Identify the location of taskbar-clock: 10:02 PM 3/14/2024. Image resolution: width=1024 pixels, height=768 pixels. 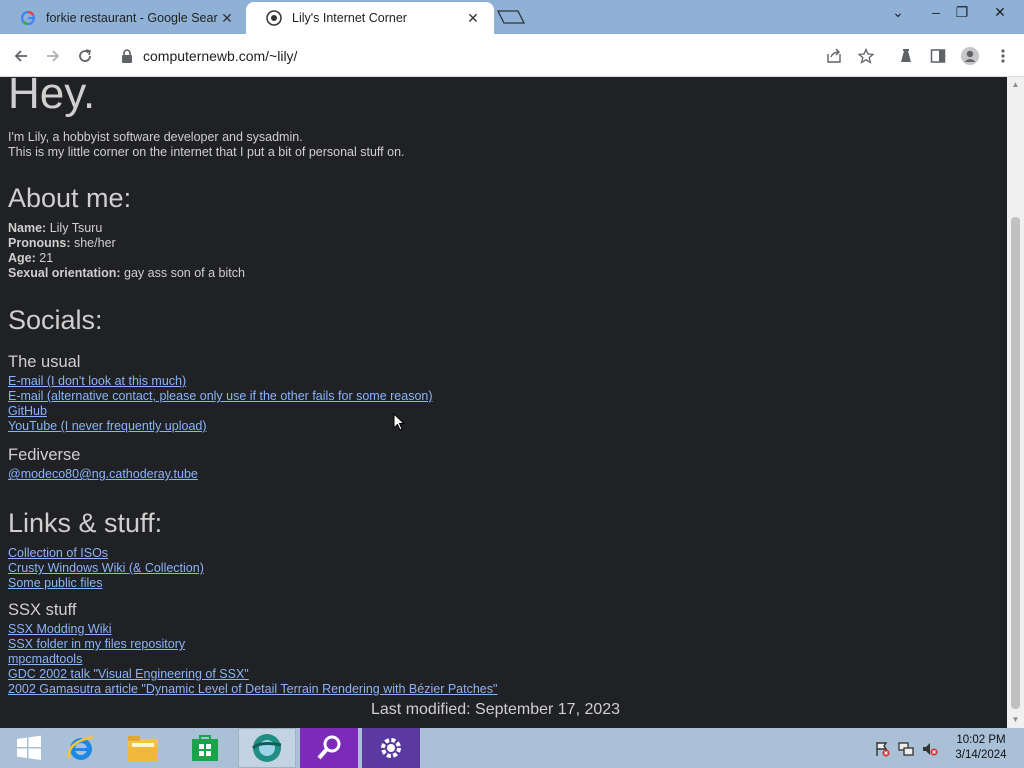
(981, 748).